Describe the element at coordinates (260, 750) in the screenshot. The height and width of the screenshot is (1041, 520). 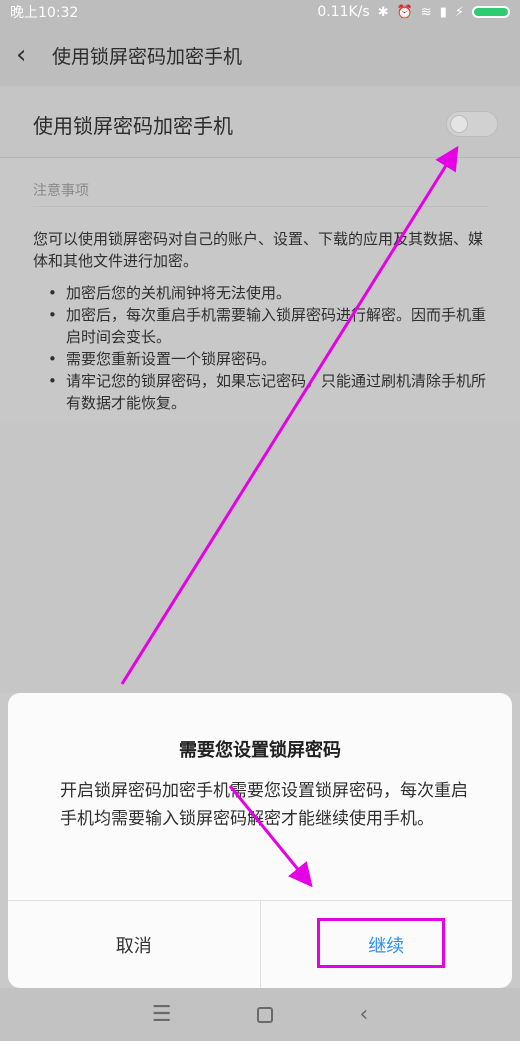
I see `dialog-title: 需要您设置锁屏密码` at that location.